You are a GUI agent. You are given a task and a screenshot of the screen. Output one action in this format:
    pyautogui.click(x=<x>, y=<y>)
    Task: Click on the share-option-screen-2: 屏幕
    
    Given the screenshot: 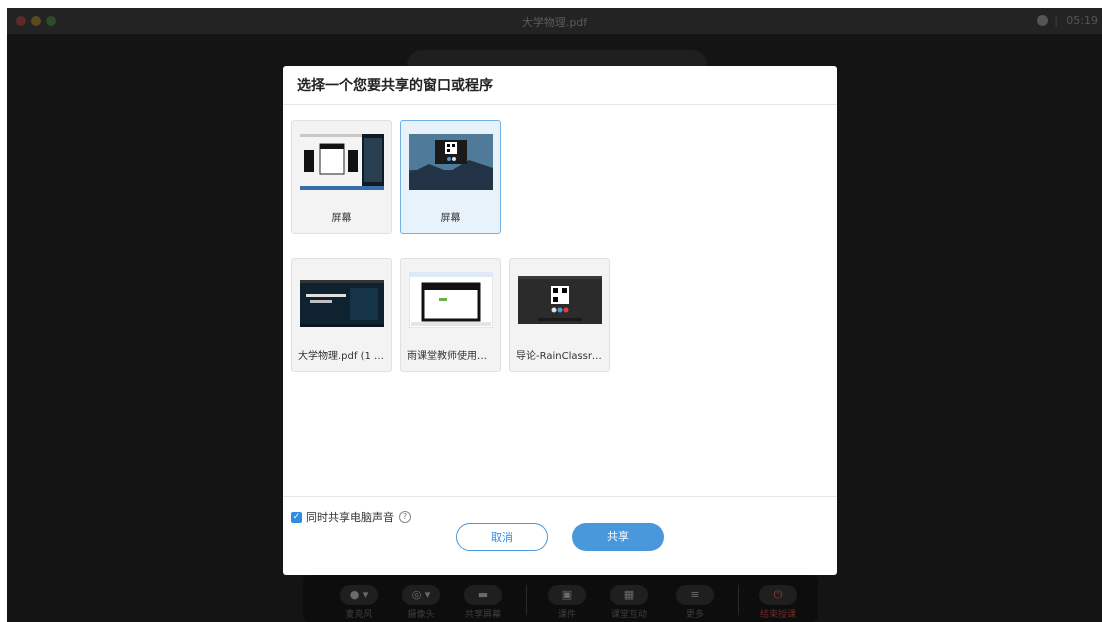 What is the action you would take?
    pyautogui.click(x=450, y=177)
    